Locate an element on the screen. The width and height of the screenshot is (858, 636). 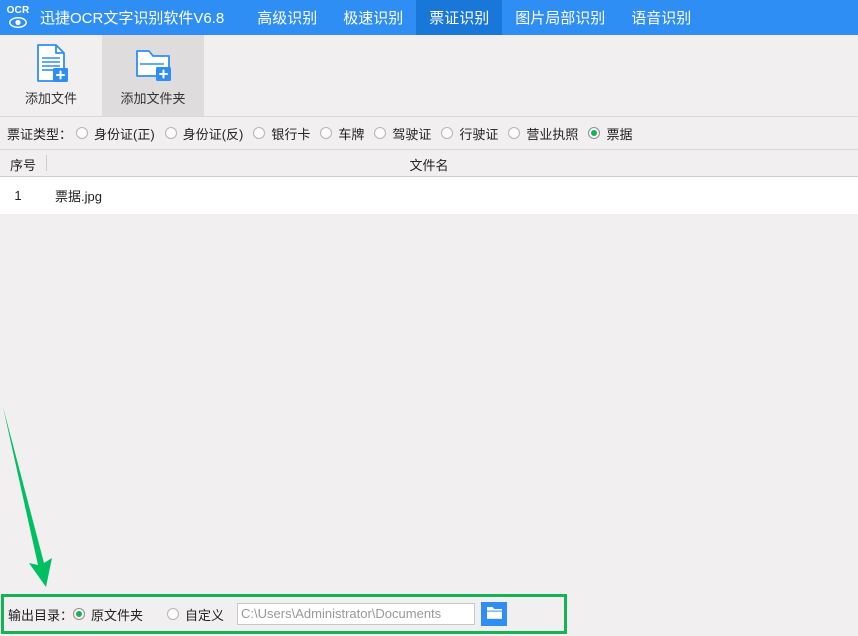
radio-label: 银行卡 is located at coordinates (291, 134).